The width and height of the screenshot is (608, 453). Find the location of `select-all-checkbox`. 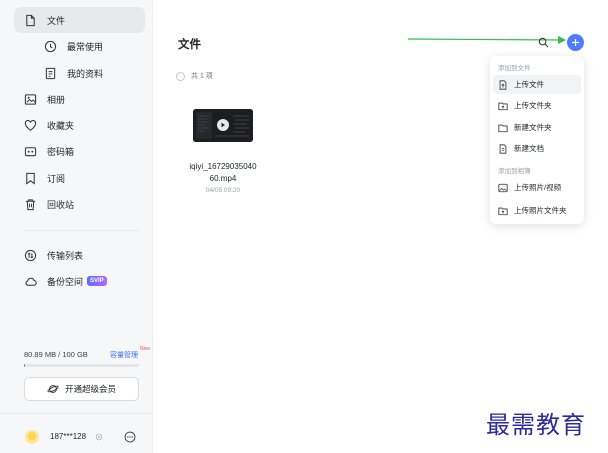

select-all-checkbox is located at coordinates (180, 76).